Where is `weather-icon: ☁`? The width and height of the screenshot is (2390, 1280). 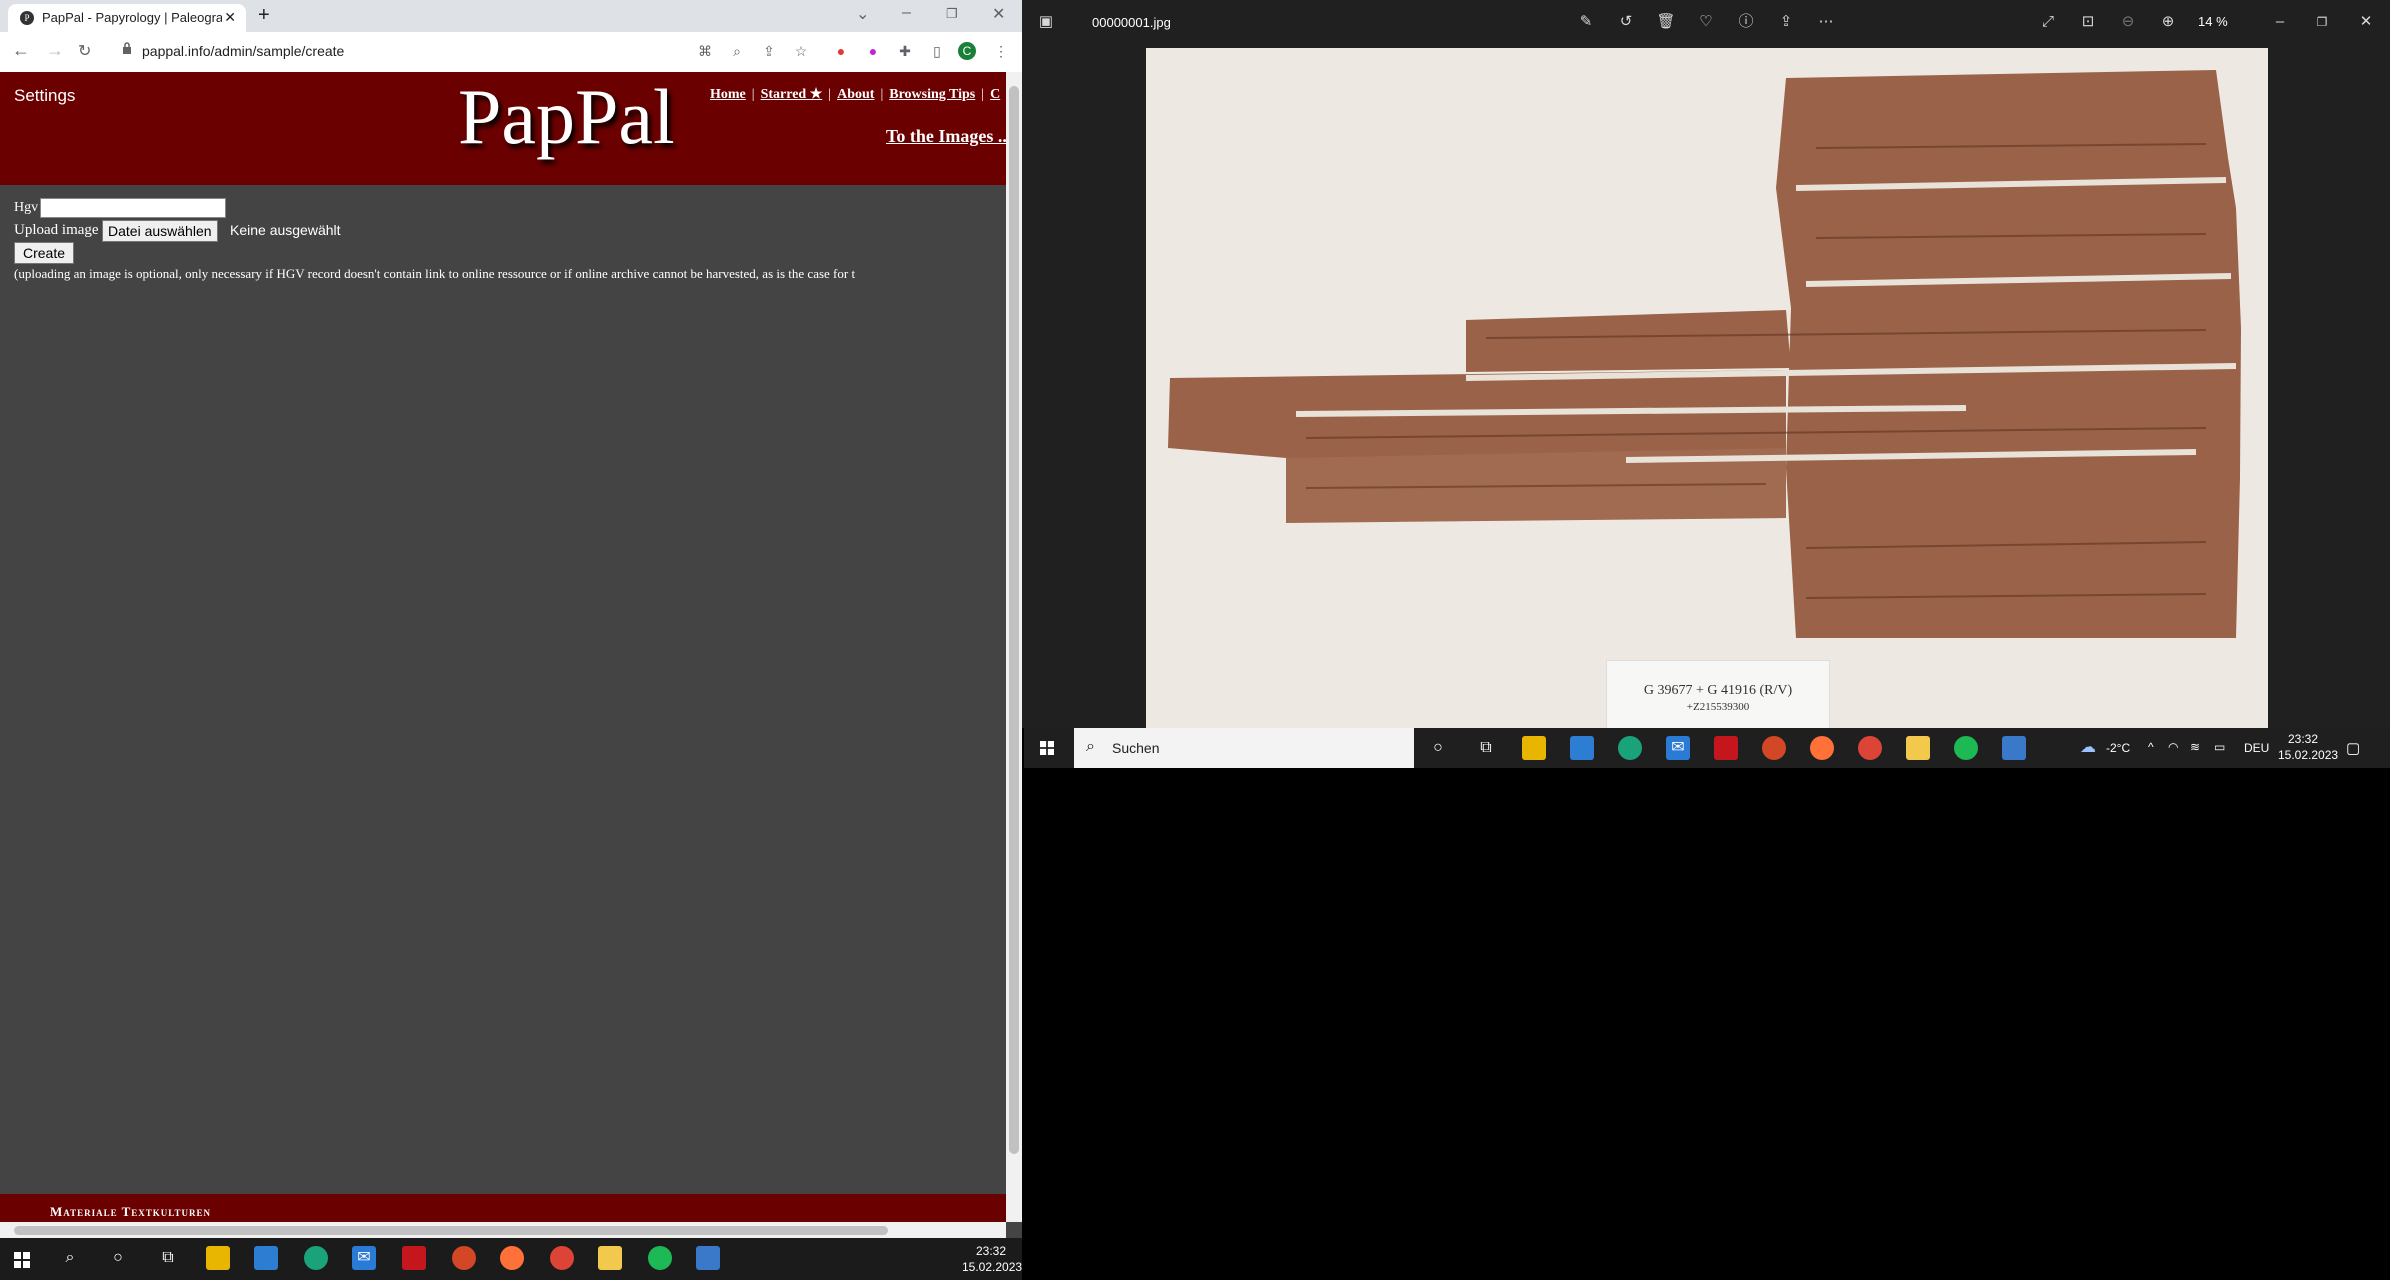
weather-icon: ☁ is located at coordinates (2088, 748).